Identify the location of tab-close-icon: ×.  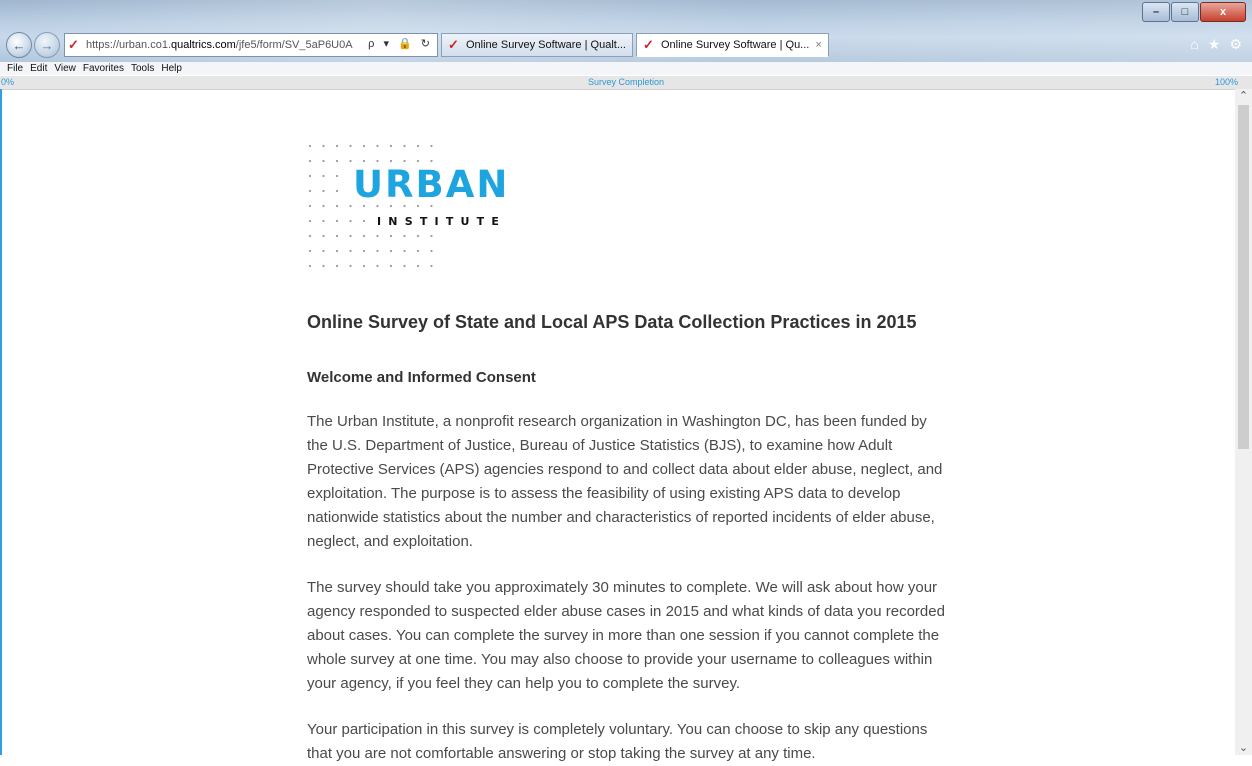
(818, 45).